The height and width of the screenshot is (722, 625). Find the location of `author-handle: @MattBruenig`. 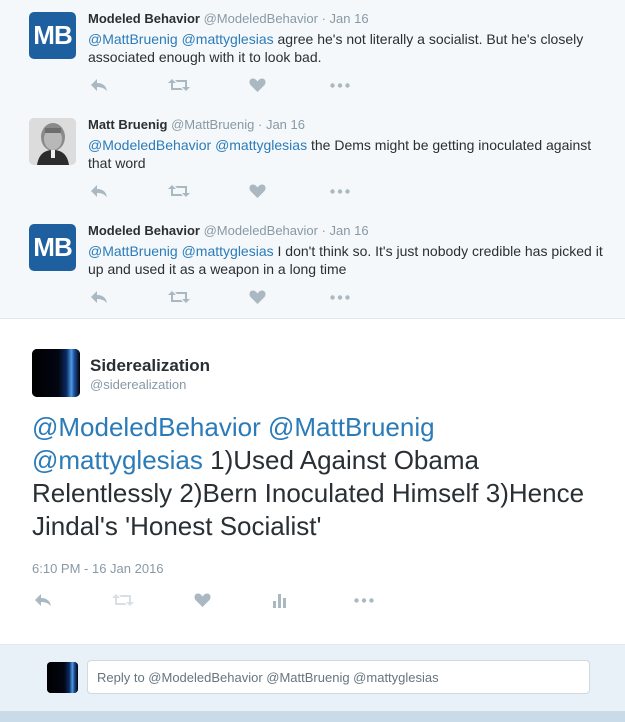

author-handle: @MattBruenig is located at coordinates (212, 124).